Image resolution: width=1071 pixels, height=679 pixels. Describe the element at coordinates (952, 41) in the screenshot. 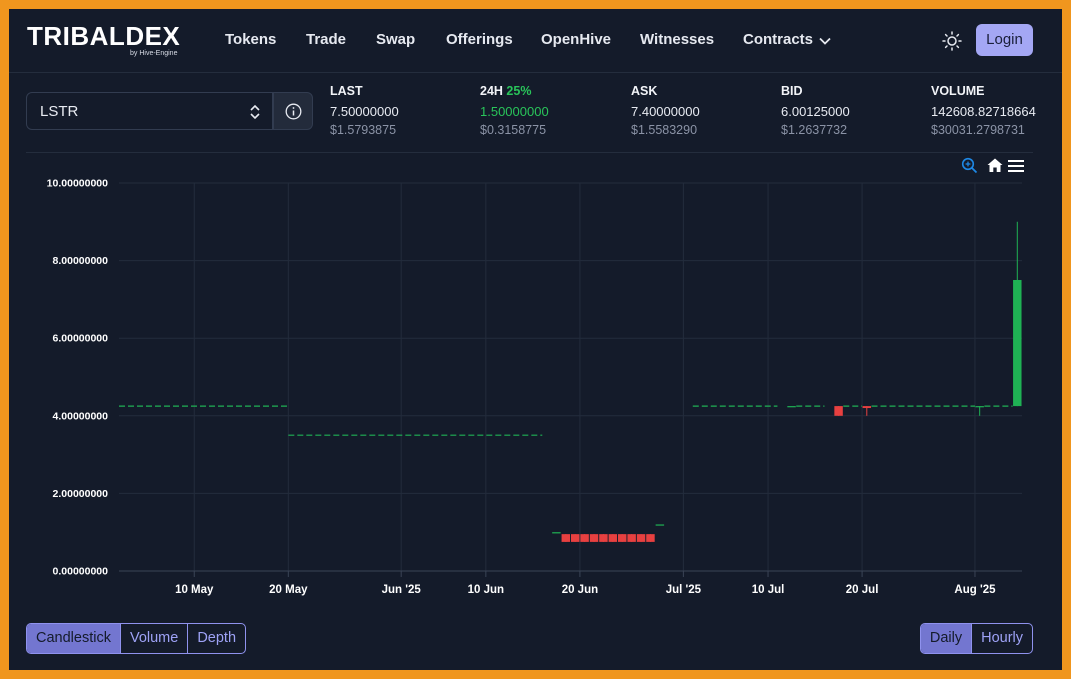

I see `sun-icon` at that location.